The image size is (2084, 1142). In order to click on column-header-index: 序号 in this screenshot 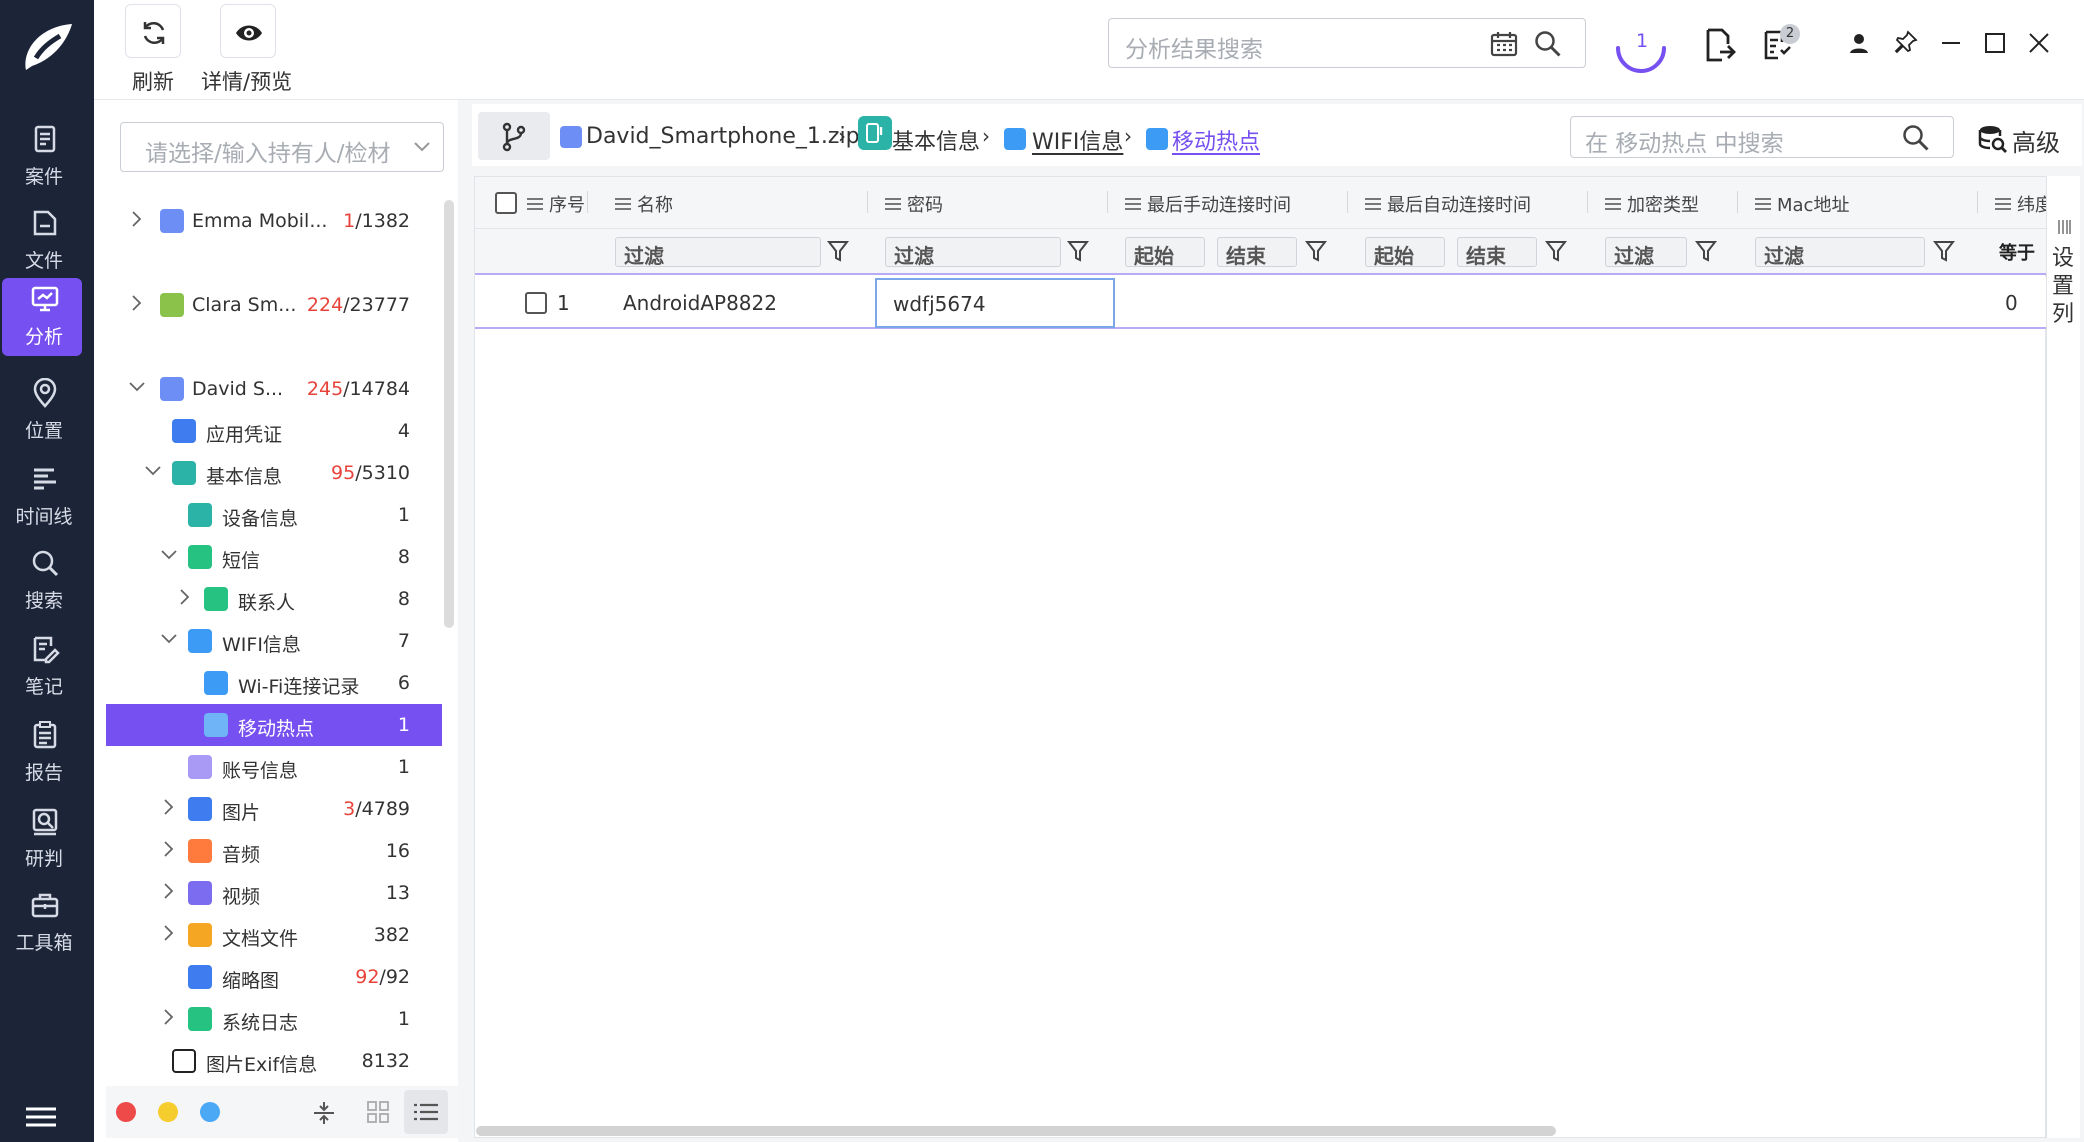, I will do `click(556, 204)`.